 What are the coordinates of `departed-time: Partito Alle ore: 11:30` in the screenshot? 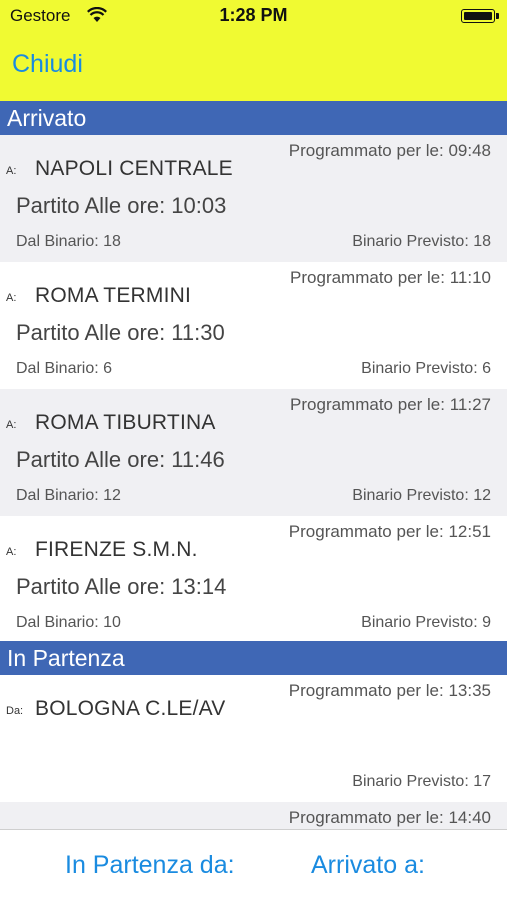 It's located at (120, 332).